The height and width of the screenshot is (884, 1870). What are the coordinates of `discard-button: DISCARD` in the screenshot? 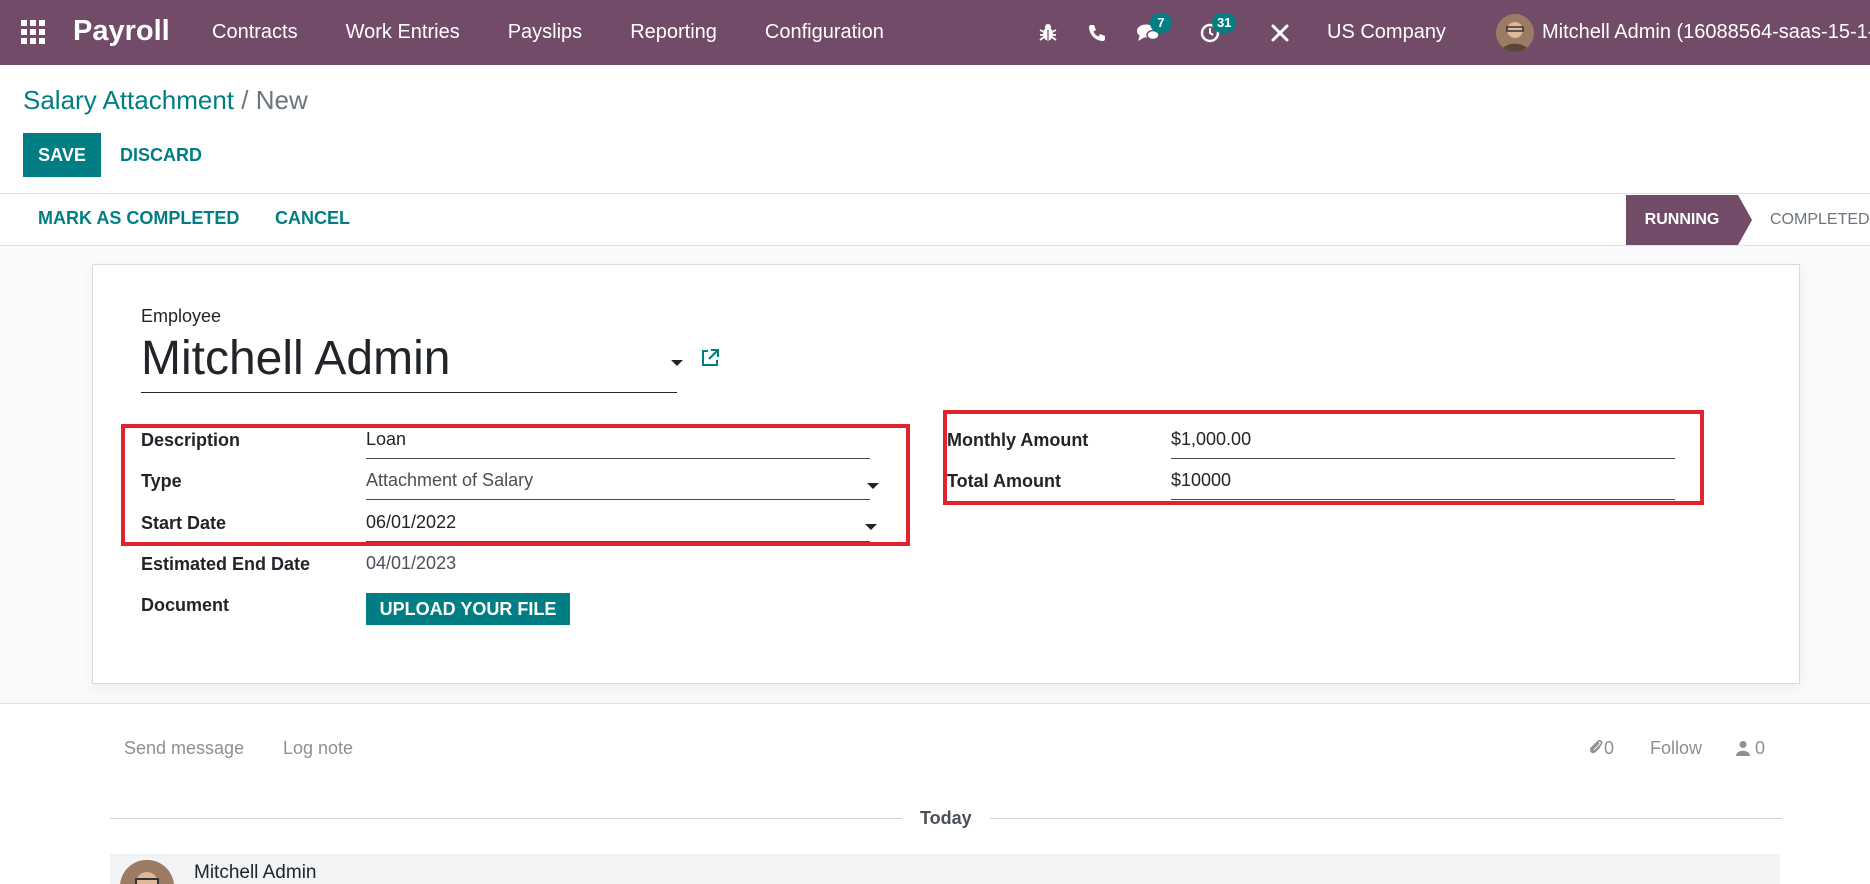 It's located at (161, 155).